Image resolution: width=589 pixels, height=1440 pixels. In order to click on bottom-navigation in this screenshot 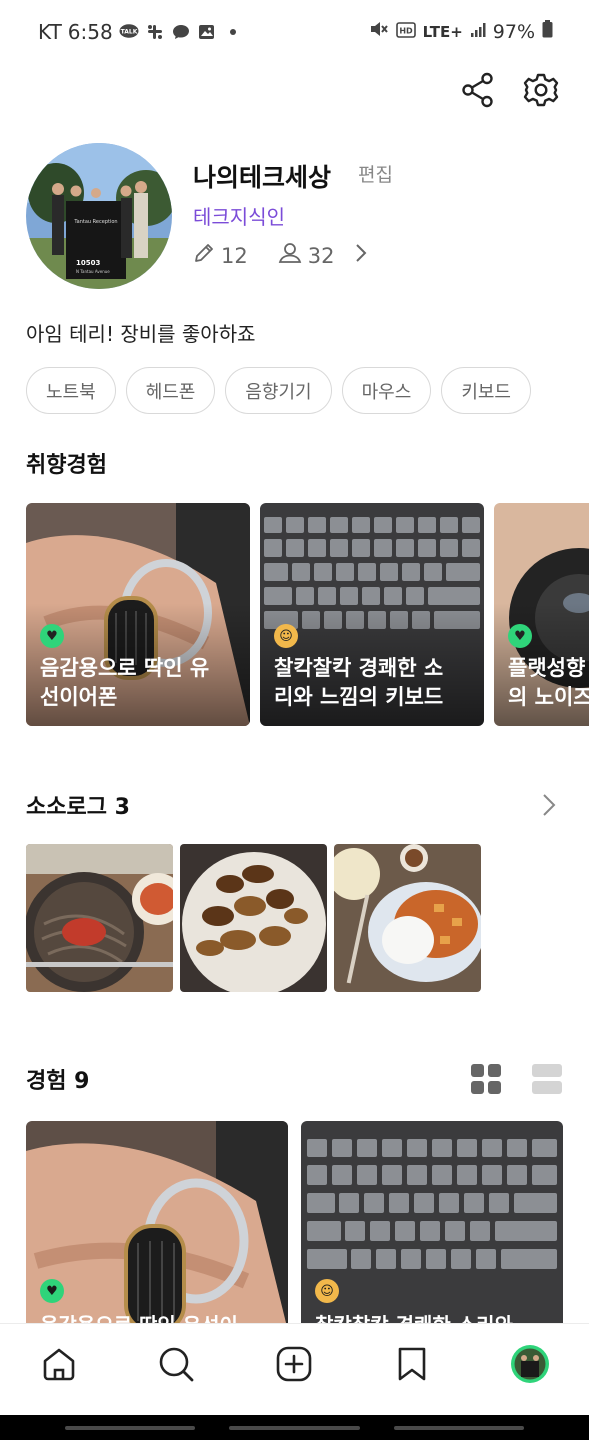, I will do `click(294, 1369)`.